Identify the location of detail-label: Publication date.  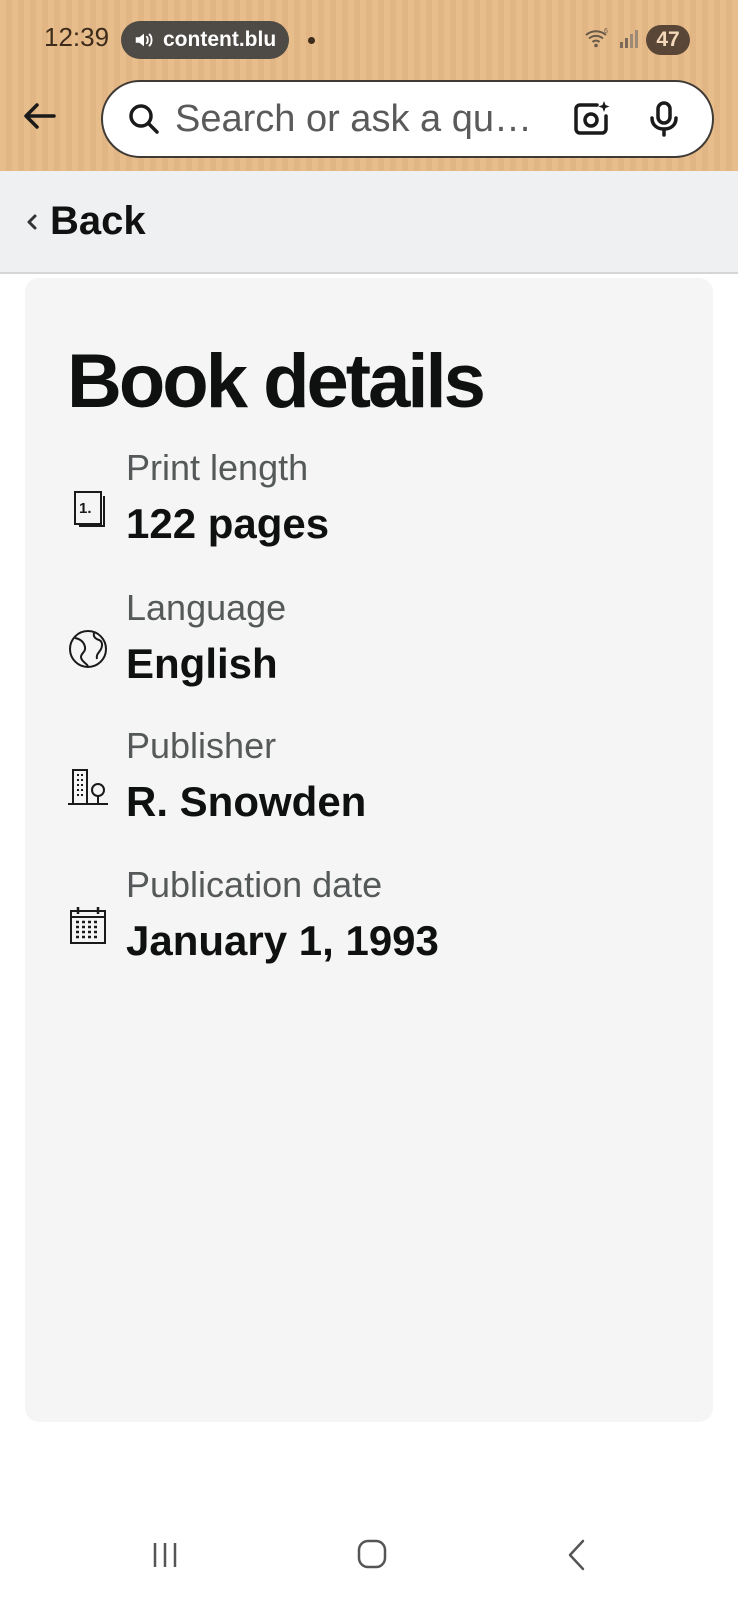
(254, 884).